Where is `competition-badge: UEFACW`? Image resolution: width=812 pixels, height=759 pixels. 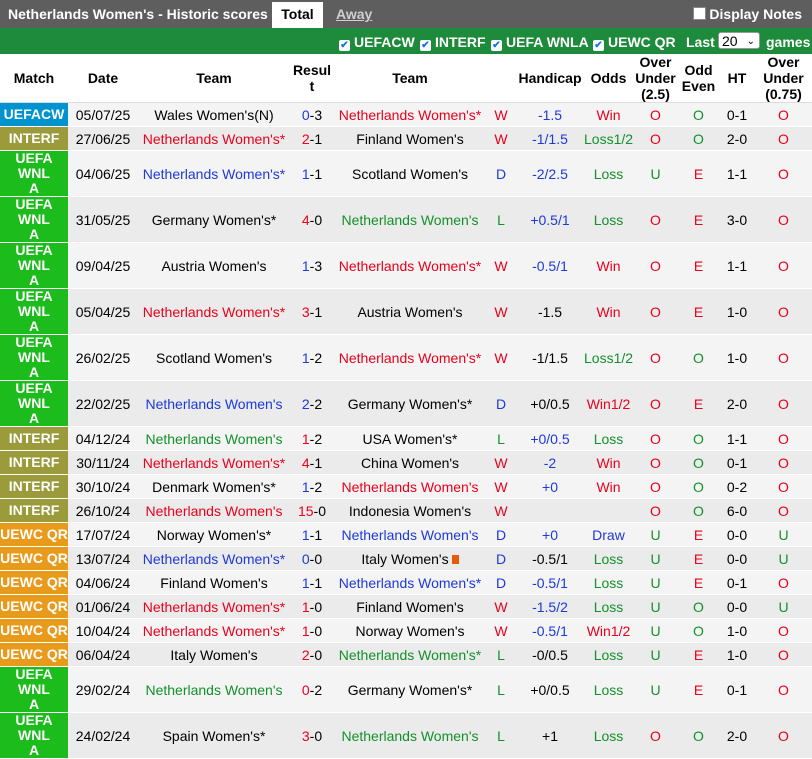 competition-badge: UEFACW is located at coordinates (34, 114).